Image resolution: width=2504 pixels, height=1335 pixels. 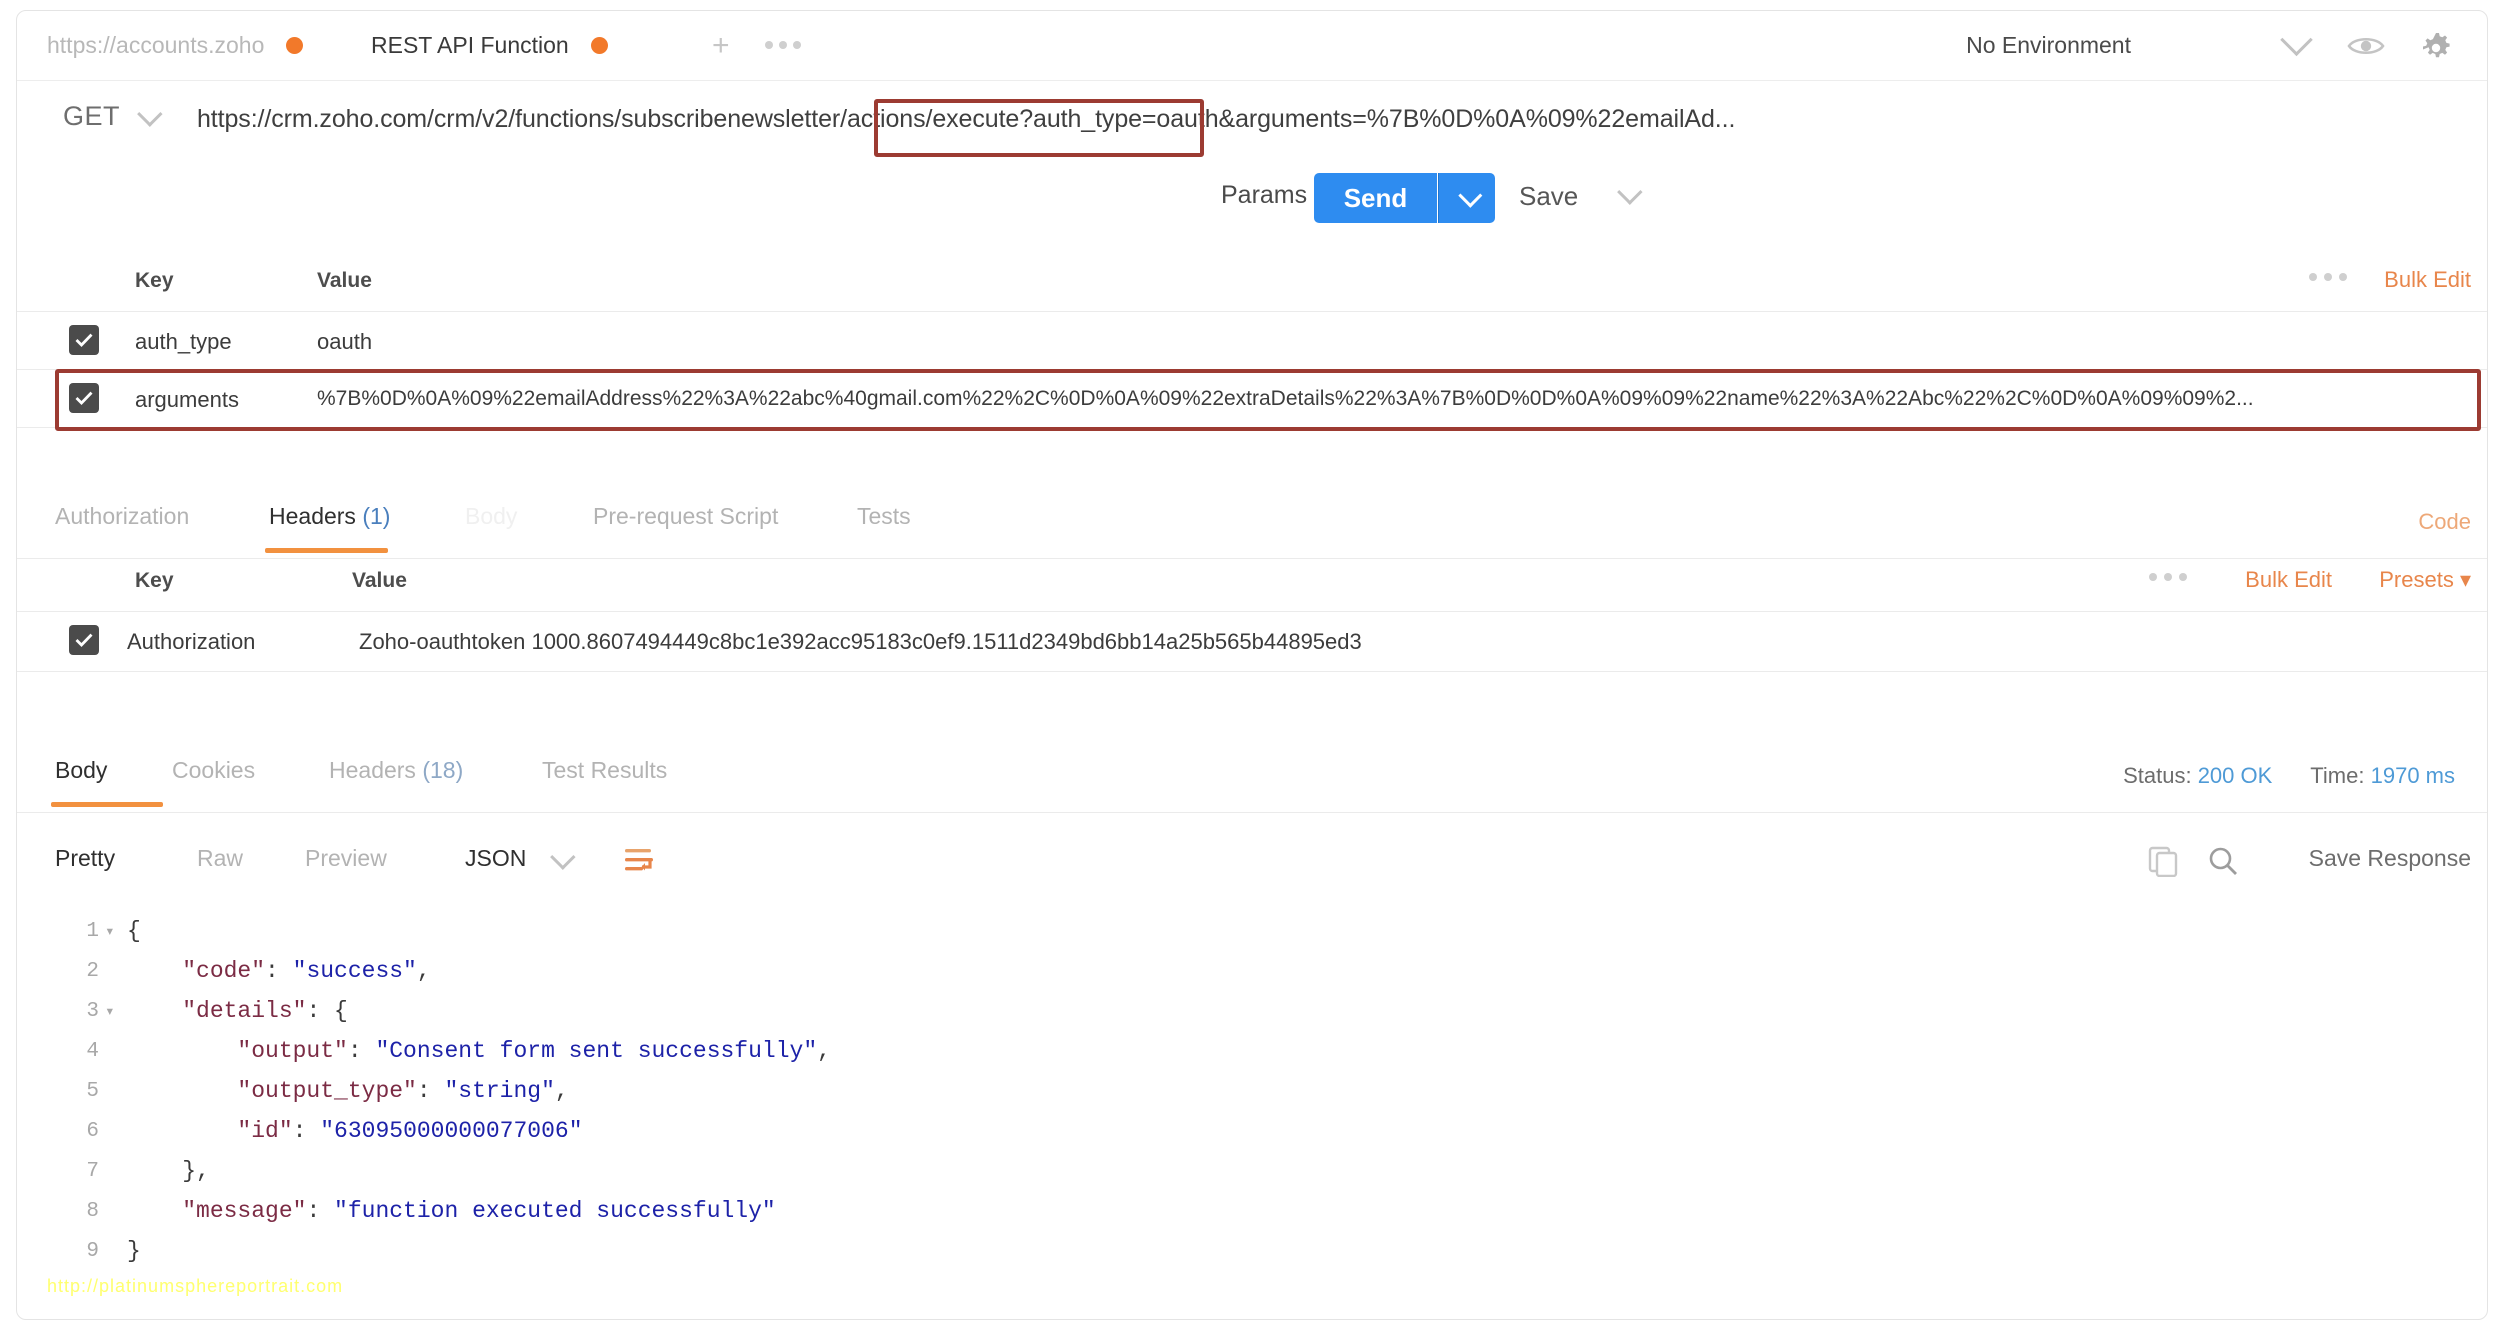 I want to click on http-method-selector: GET, so click(x=113, y=116).